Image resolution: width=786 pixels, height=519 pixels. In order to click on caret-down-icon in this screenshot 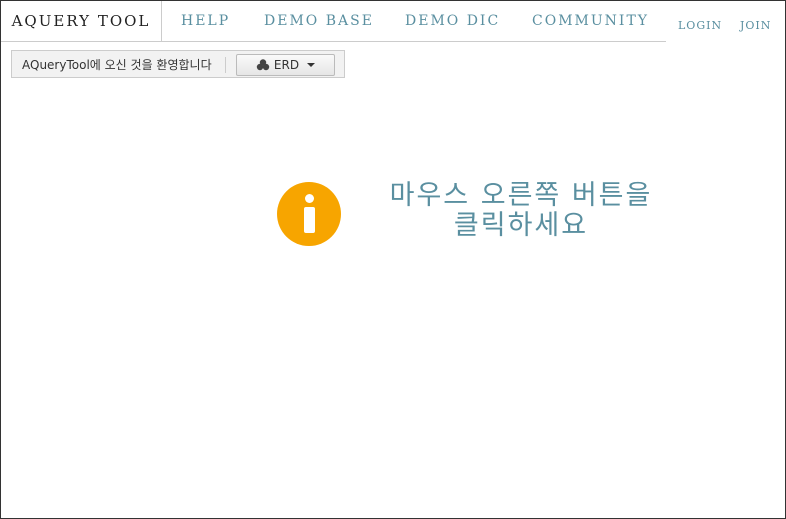, I will do `click(311, 65)`.